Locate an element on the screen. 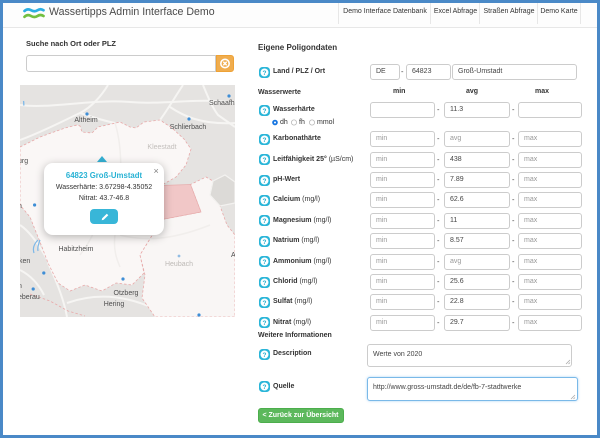 Image resolution: width=600 pixels, height=438 pixels. svg-text: eberau is located at coordinates (30, 297).